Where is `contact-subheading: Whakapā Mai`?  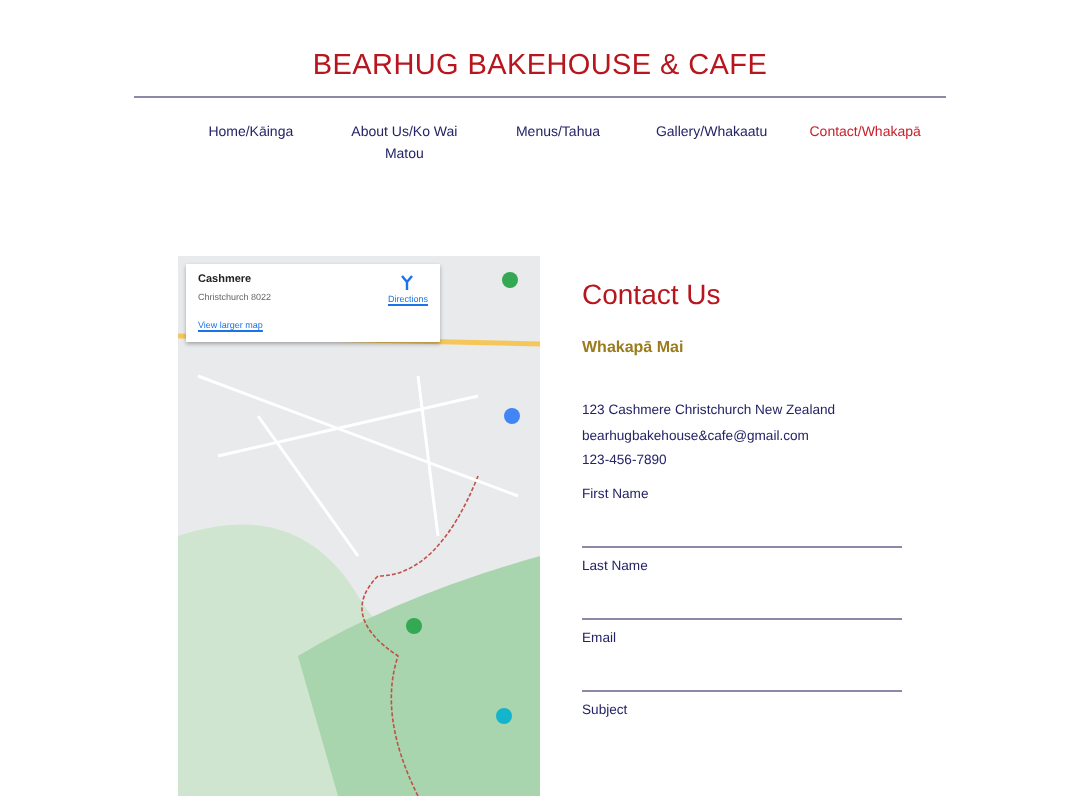
contact-subheading: Whakapā Mai is located at coordinates (634, 347).